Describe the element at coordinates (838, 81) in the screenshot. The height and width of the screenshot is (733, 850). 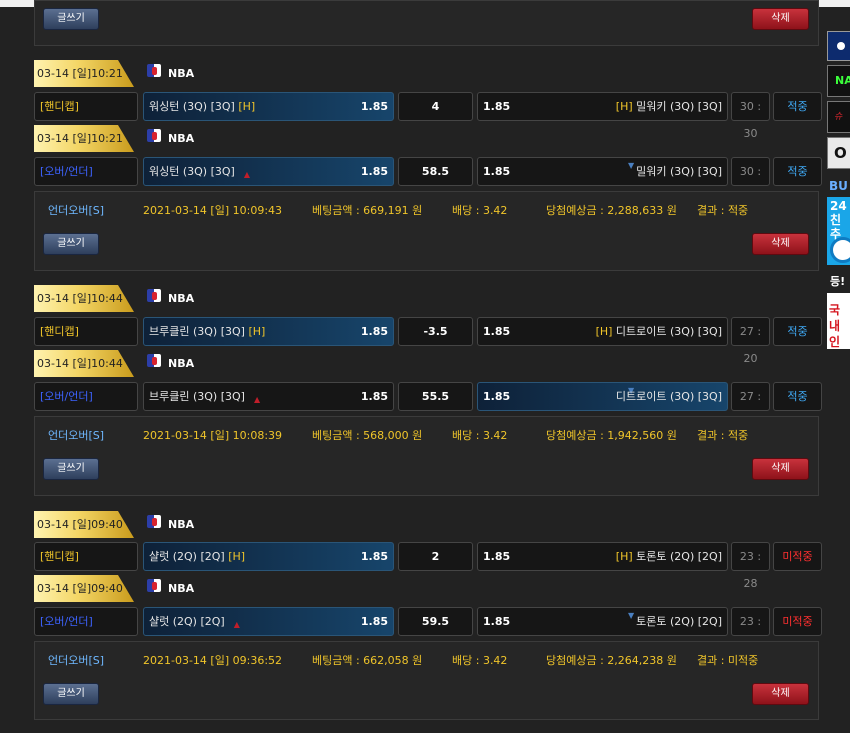
I see `sidebar-banner: NA` at that location.